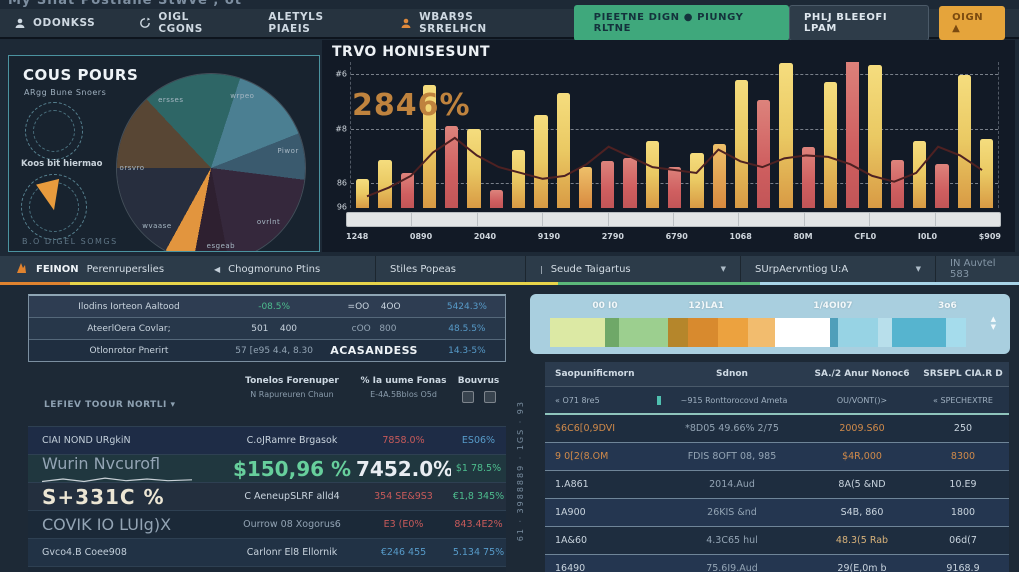 The width and height of the screenshot is (1019, 572). What do you see at coordinates (292, 468) in the screenshot?
I see `holding-value: $150,96 %` at bounding box center [292, 468].